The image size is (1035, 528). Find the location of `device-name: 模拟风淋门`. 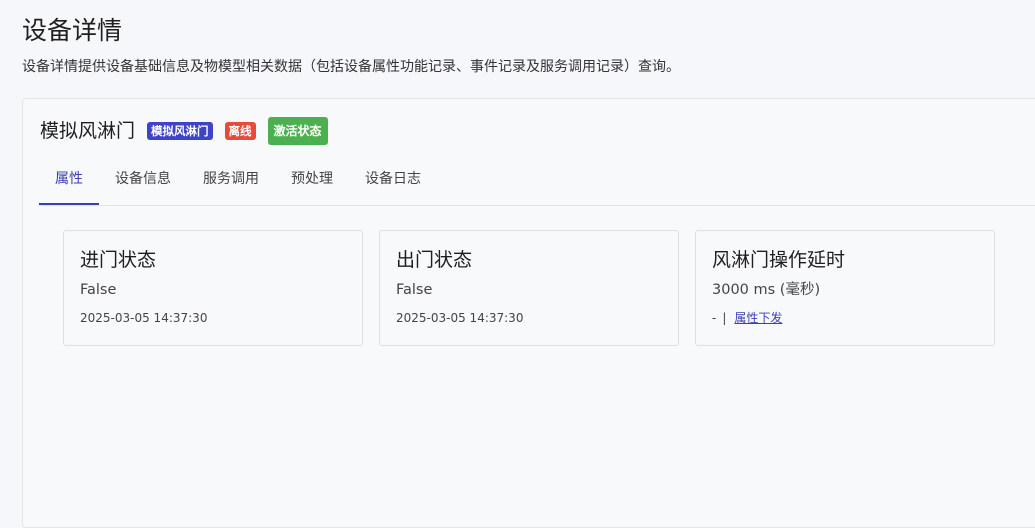

device-name: 模拟风淋门 is located at coordinates (88, 131).